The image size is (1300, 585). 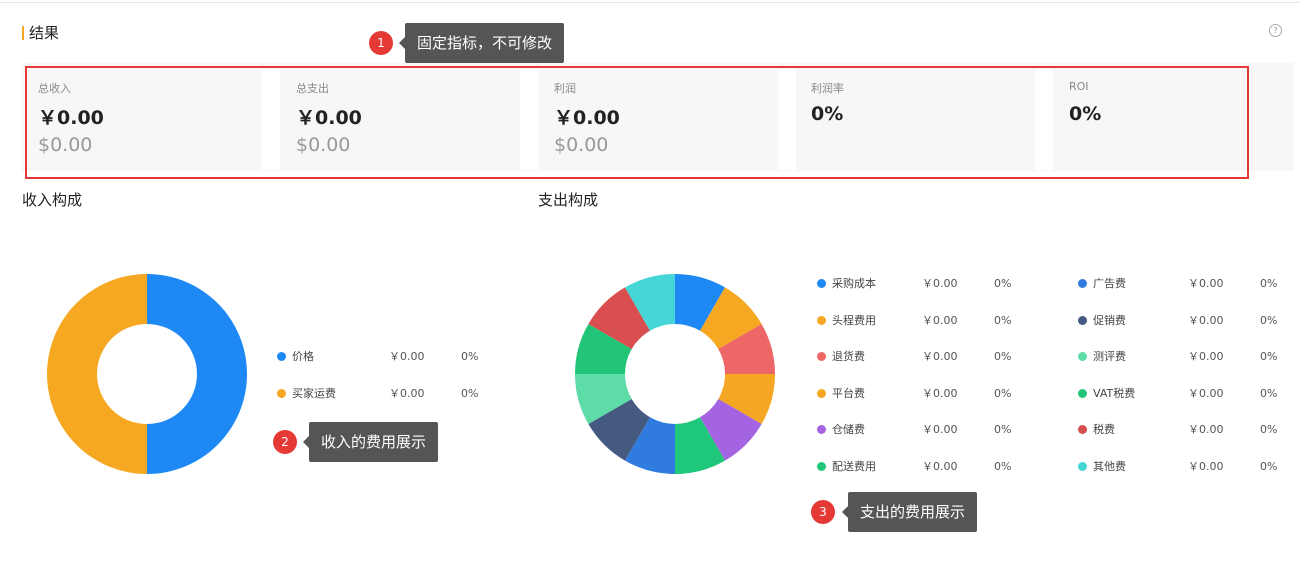 What do you see at coordinates (914, 393) in the screenshot?
I see `expense-legend-item: 平台费 ￥0.00 0%` at bounding box center [914, 393].